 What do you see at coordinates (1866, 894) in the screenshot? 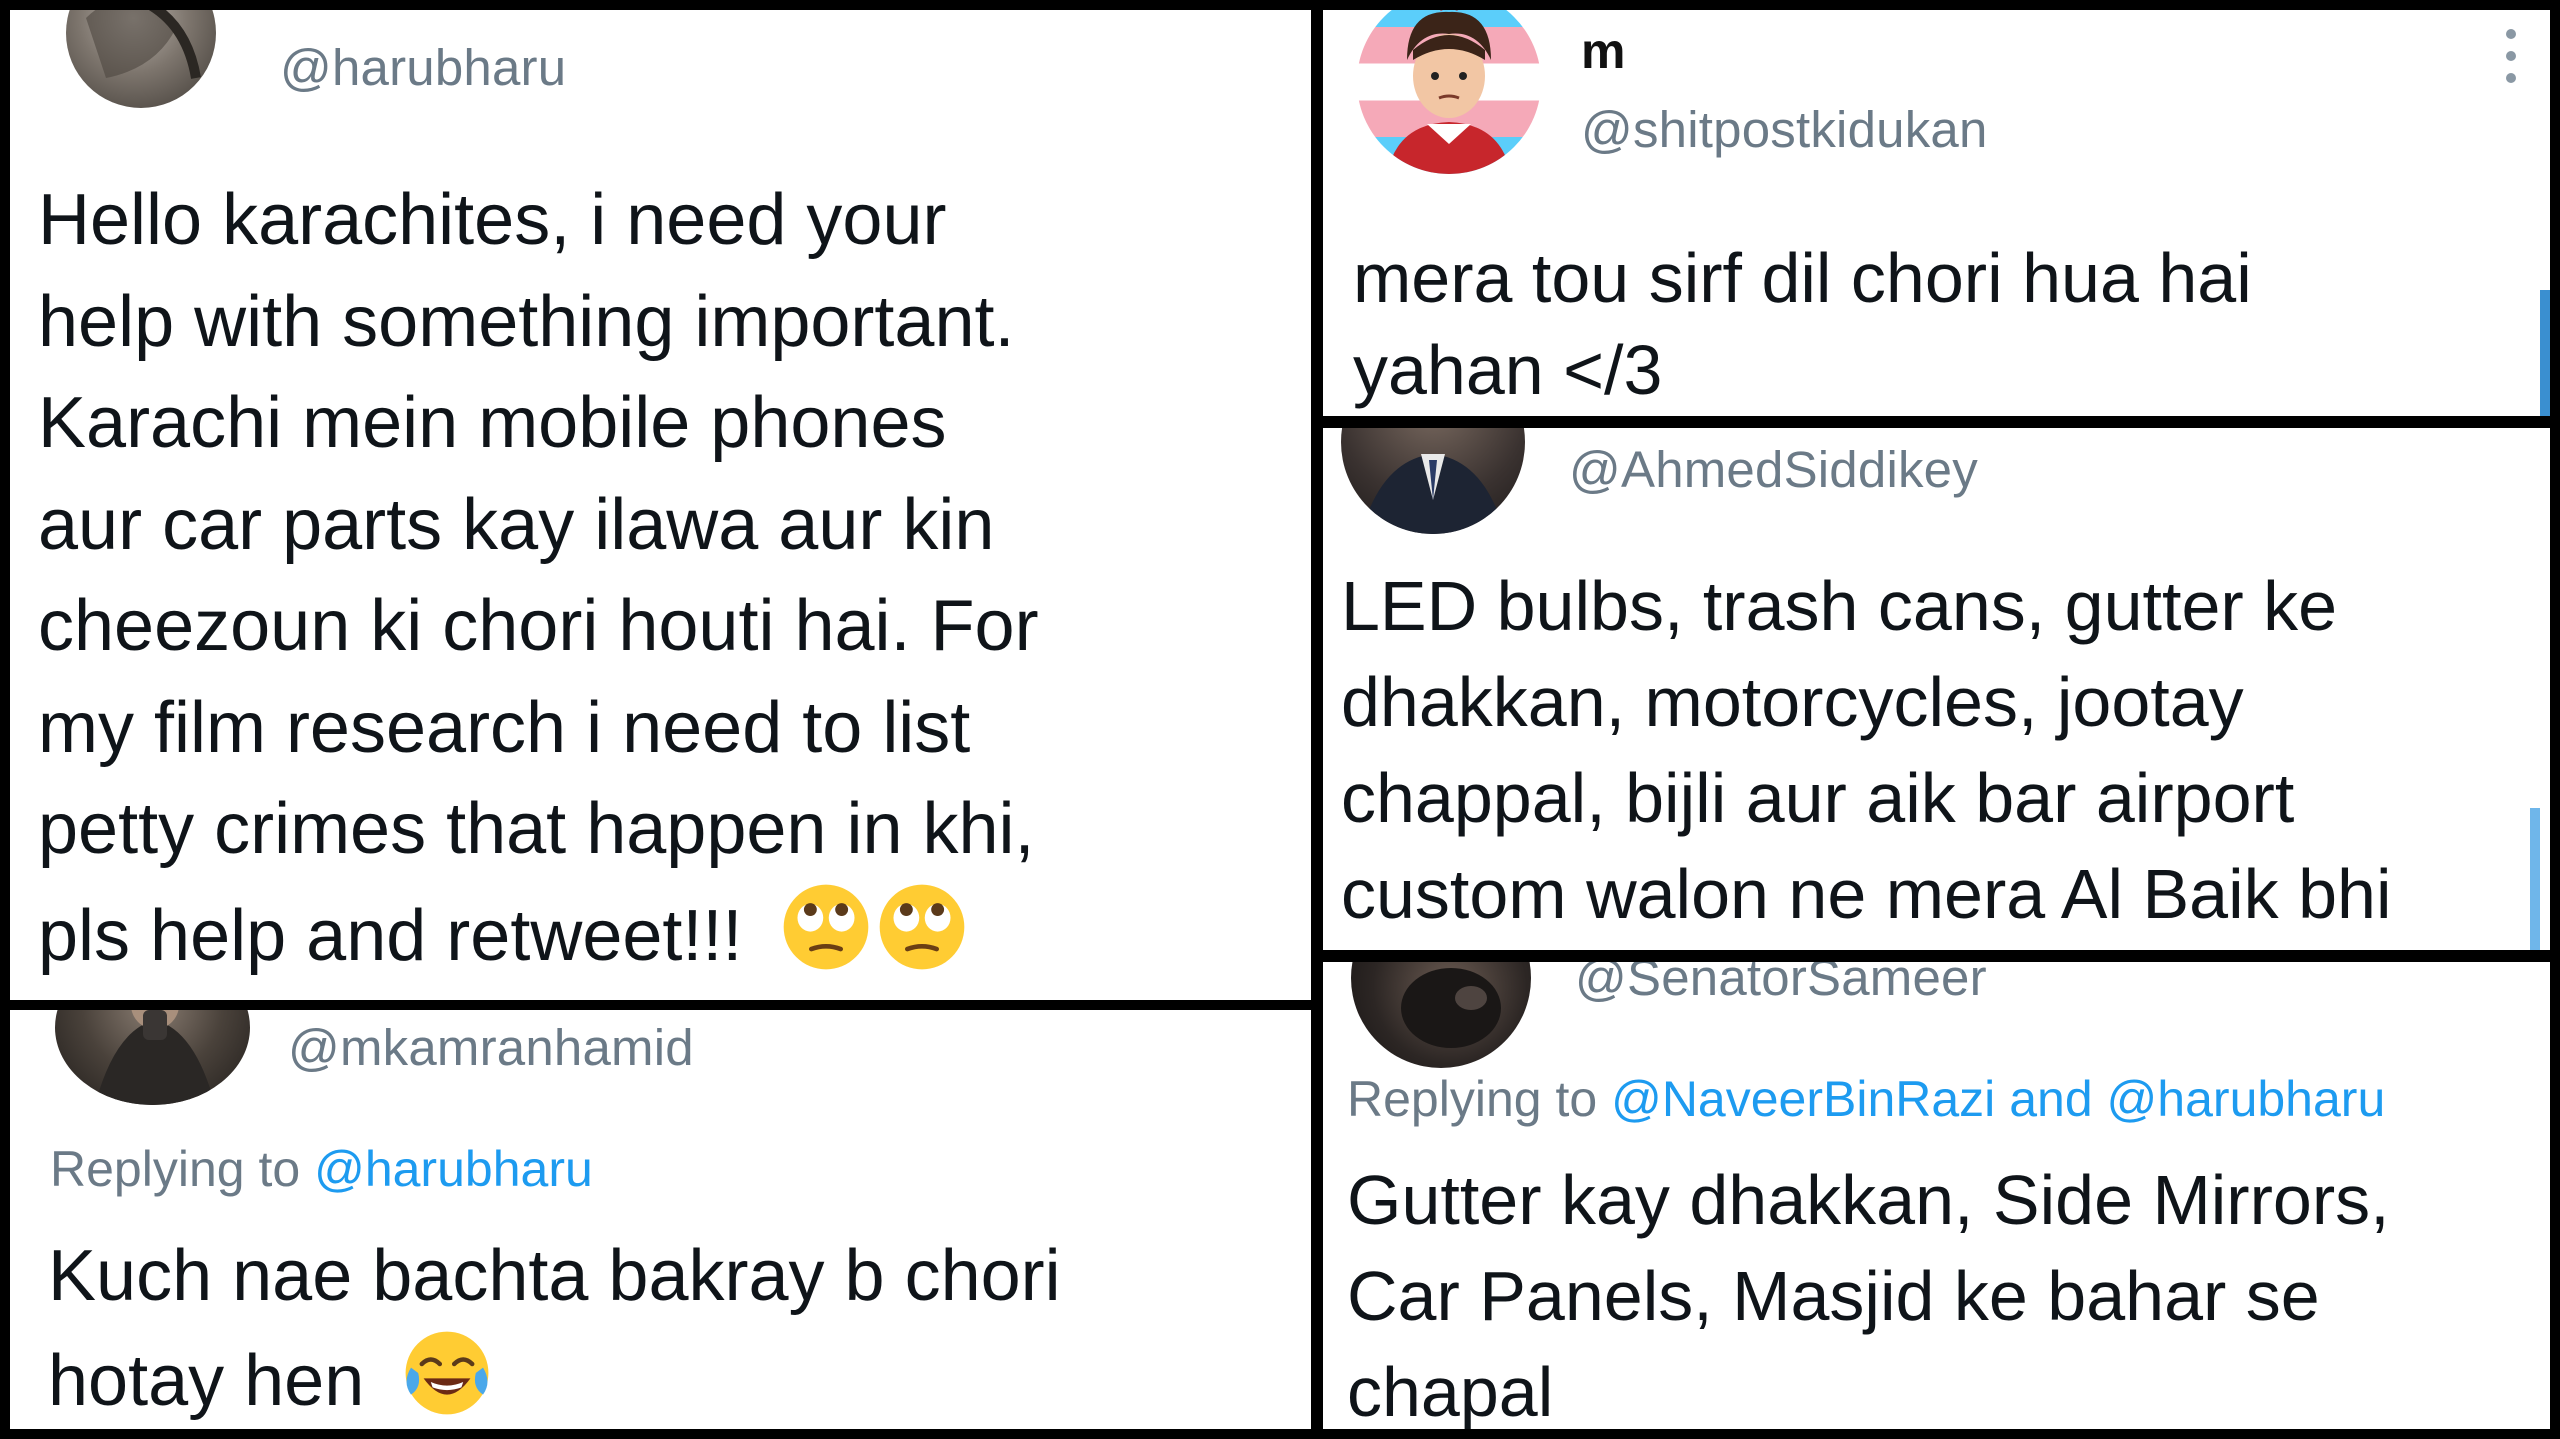
I see `tweet-text-line: custom walon ne mera Al Baik bhi` at bounding box center [1866, 894].